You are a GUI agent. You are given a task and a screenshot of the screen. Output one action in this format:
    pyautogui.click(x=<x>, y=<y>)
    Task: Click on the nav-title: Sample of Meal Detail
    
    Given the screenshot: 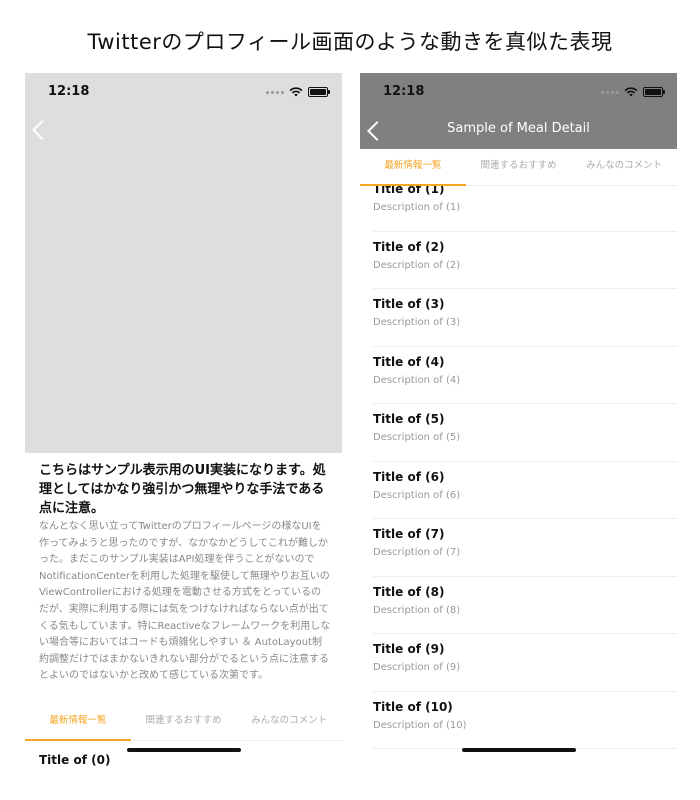 What is the action you would take?
    pyautogui.click(x=518, y=128)
    